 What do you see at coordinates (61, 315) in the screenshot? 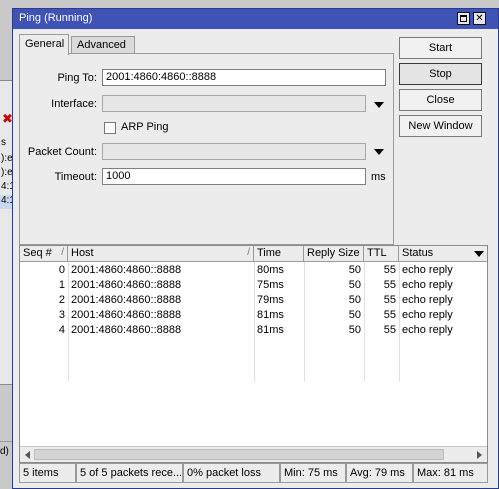
I see `cell-seq: 3` at bounding box center [61, 315].